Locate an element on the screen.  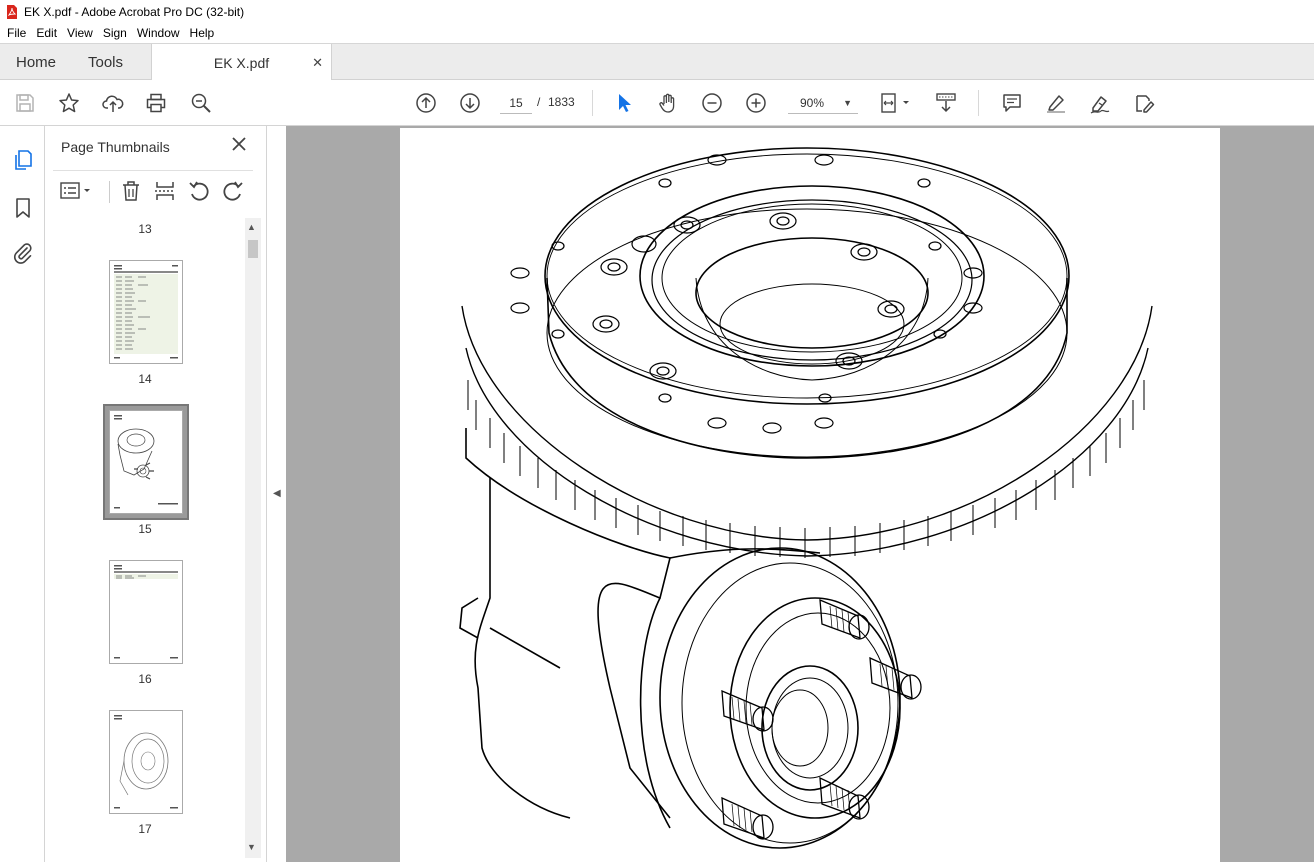
zoom-level-select: 90% ▼ is located at coordinates (823, 103).